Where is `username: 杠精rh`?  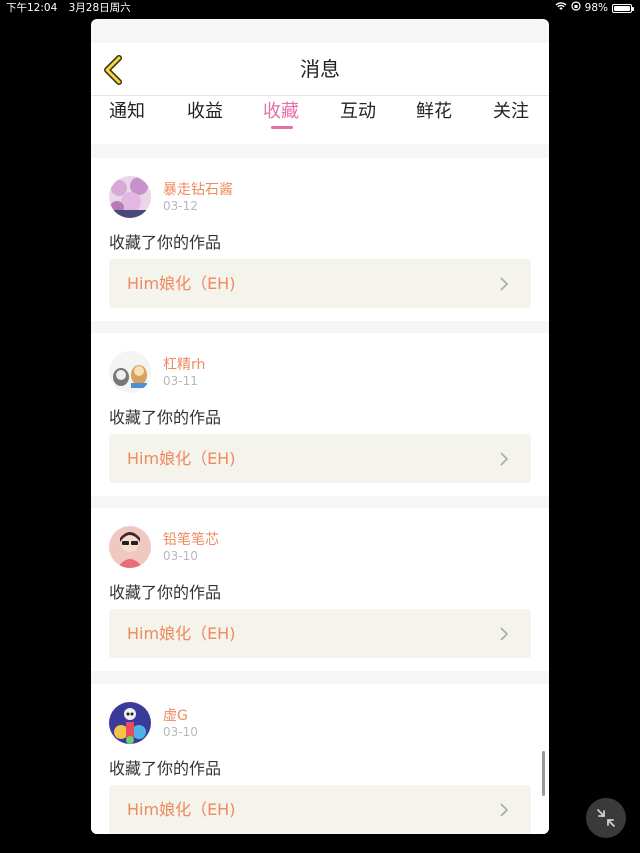
username: 杠精rh is located at coordinates (184, 364).